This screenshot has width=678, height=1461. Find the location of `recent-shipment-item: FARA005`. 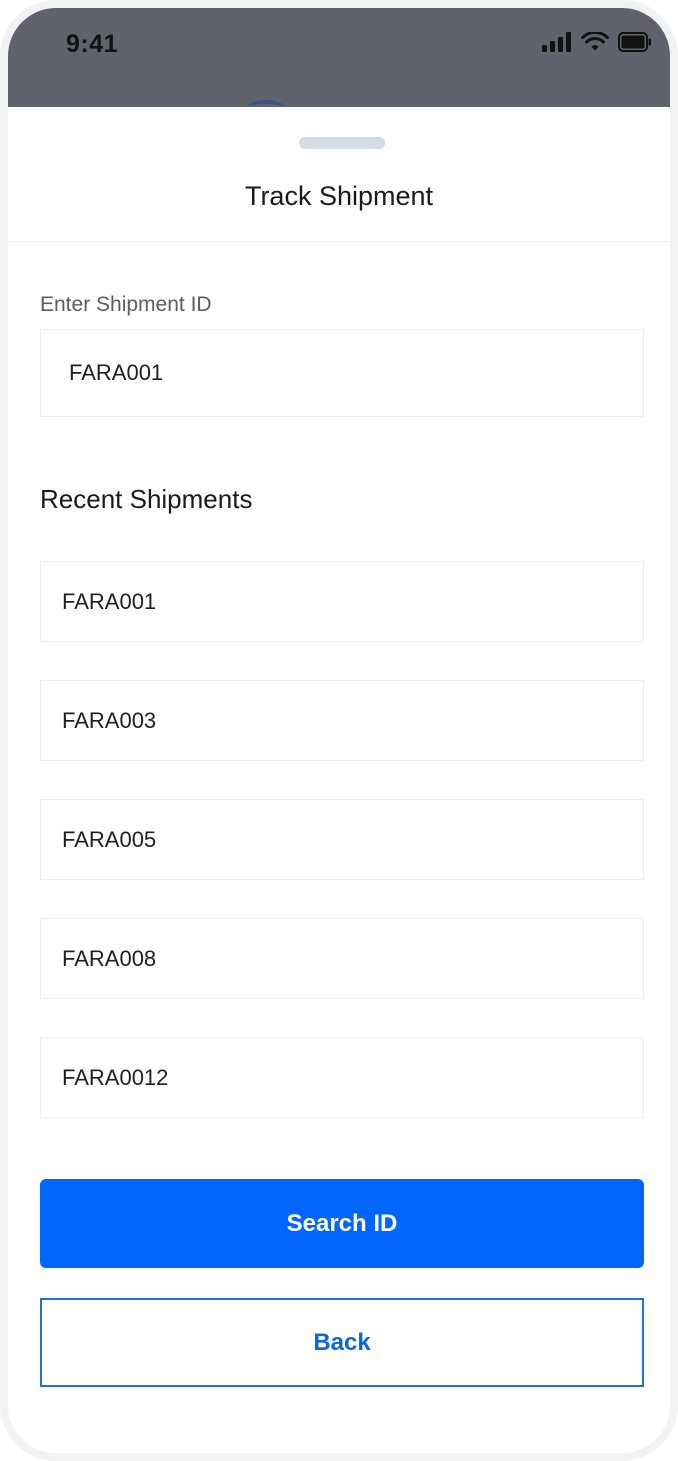

recent-shipment-item: FARA005 is located at coordinates (342, 839).